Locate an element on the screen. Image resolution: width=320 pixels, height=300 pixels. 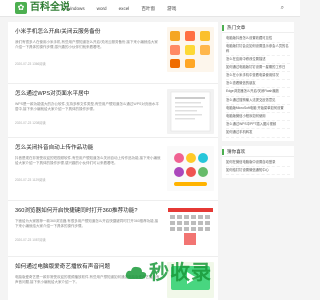
sidebar-link: 怎么通过搜狗输入法提交反馈意见 is located at coordinates (258, 101).